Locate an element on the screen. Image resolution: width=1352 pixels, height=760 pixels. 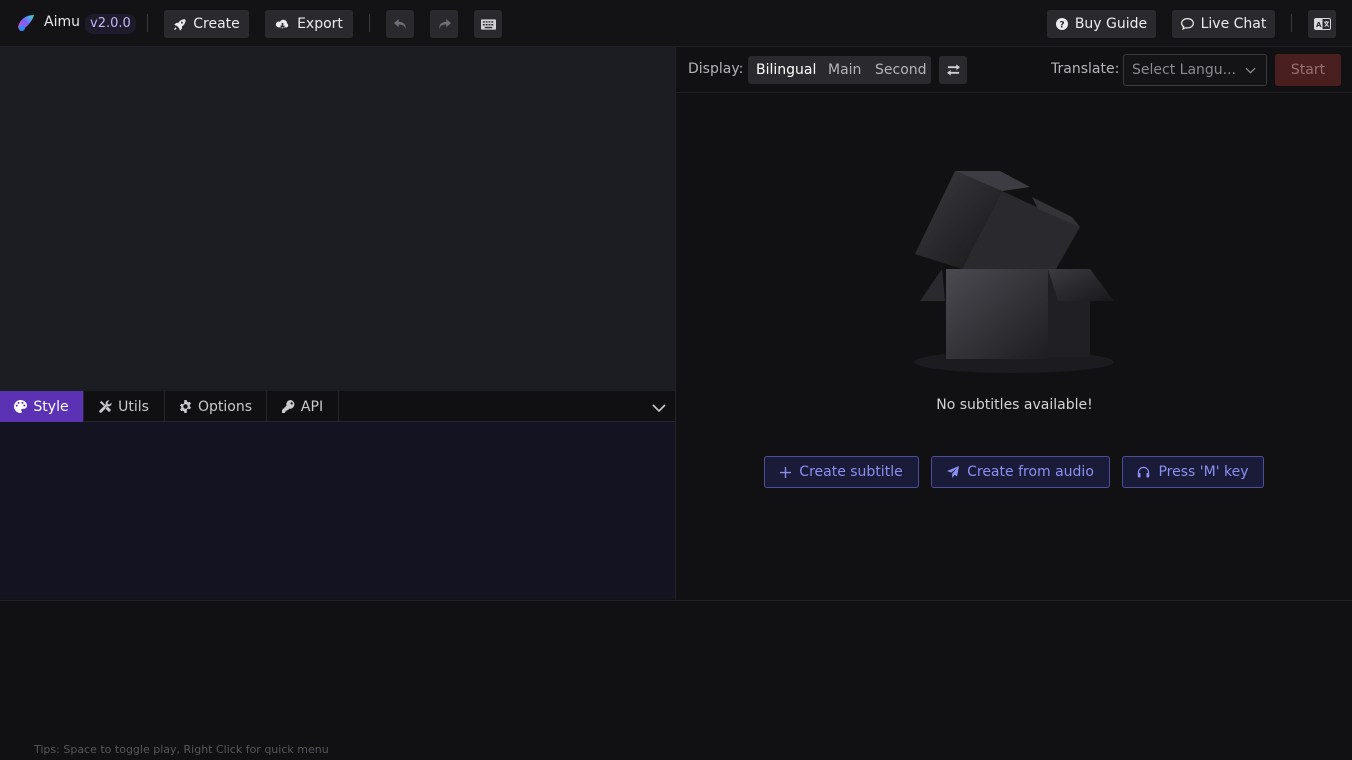
display-option-bilingual: Bilingual is located at coordinates (786, 70).